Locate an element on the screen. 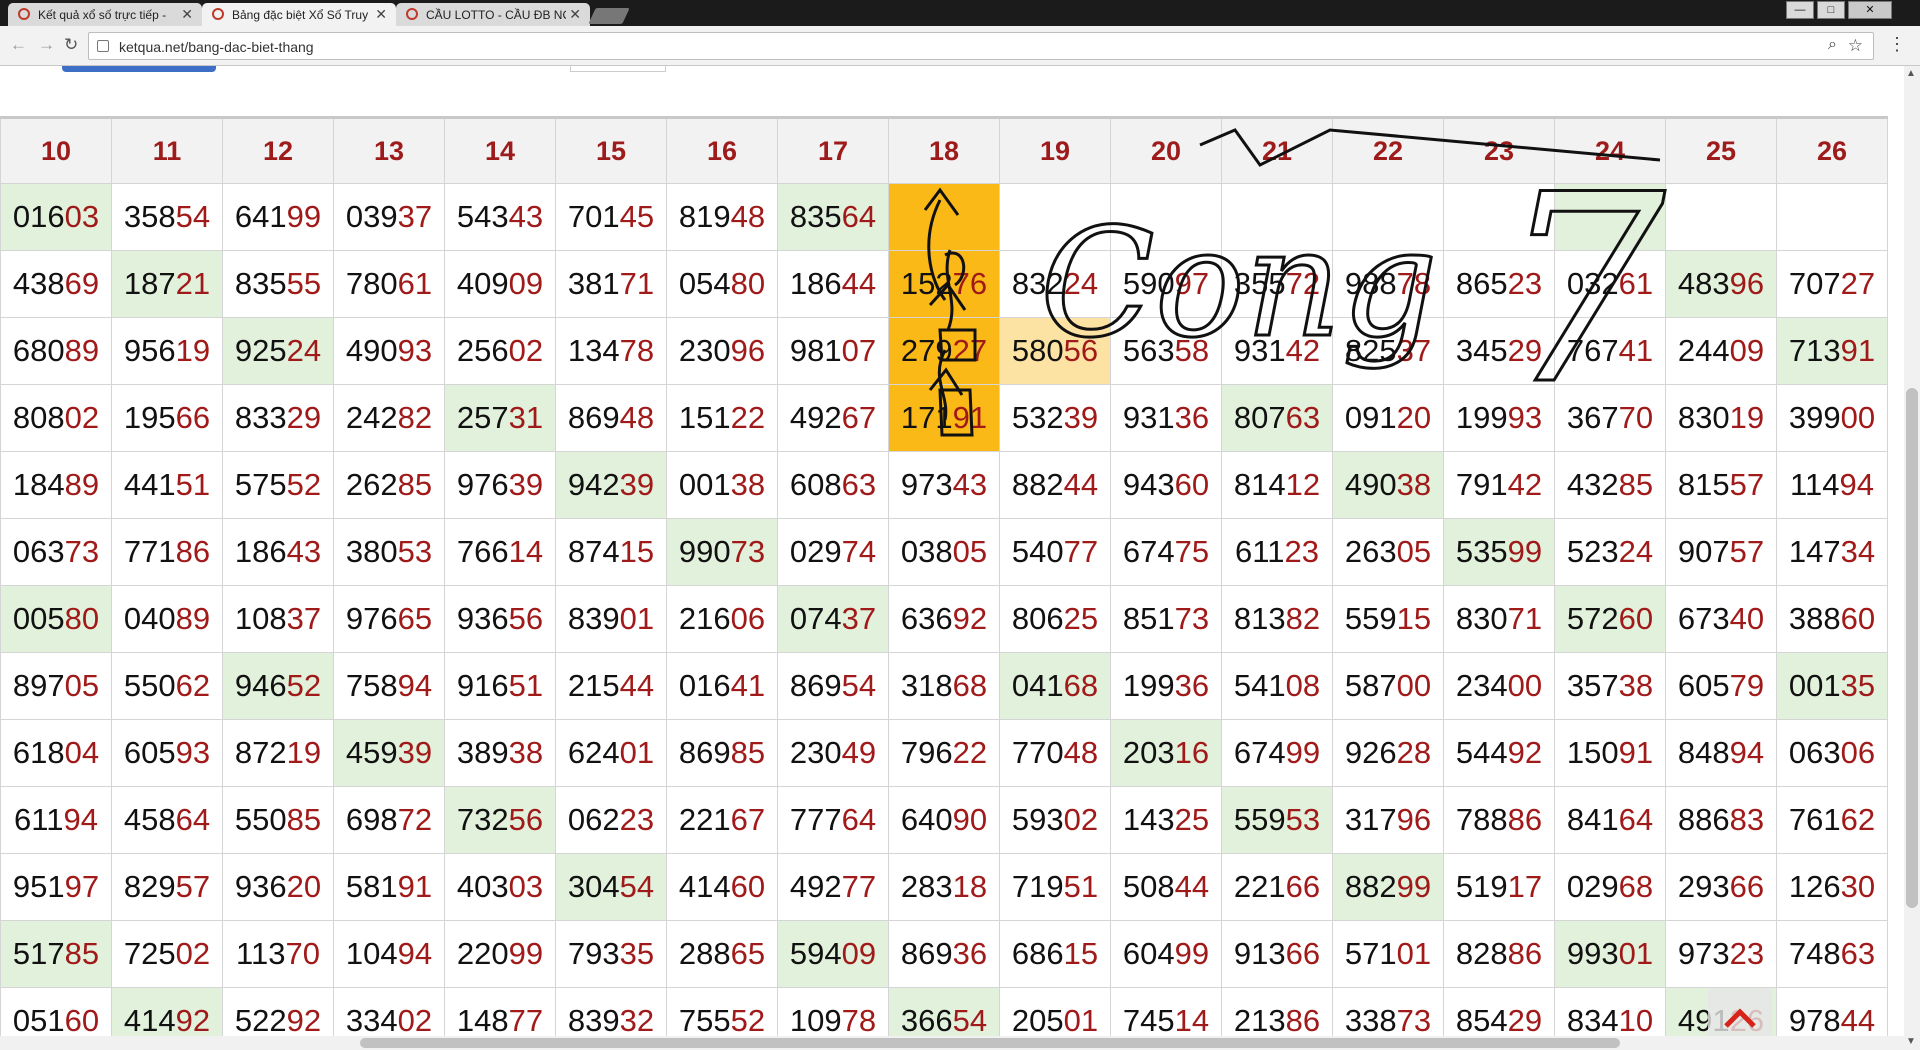 Image resolution: width=1920 pixels, height=1050 pixels. prize-number-head: 357 is located at coordinates (1592, 685).